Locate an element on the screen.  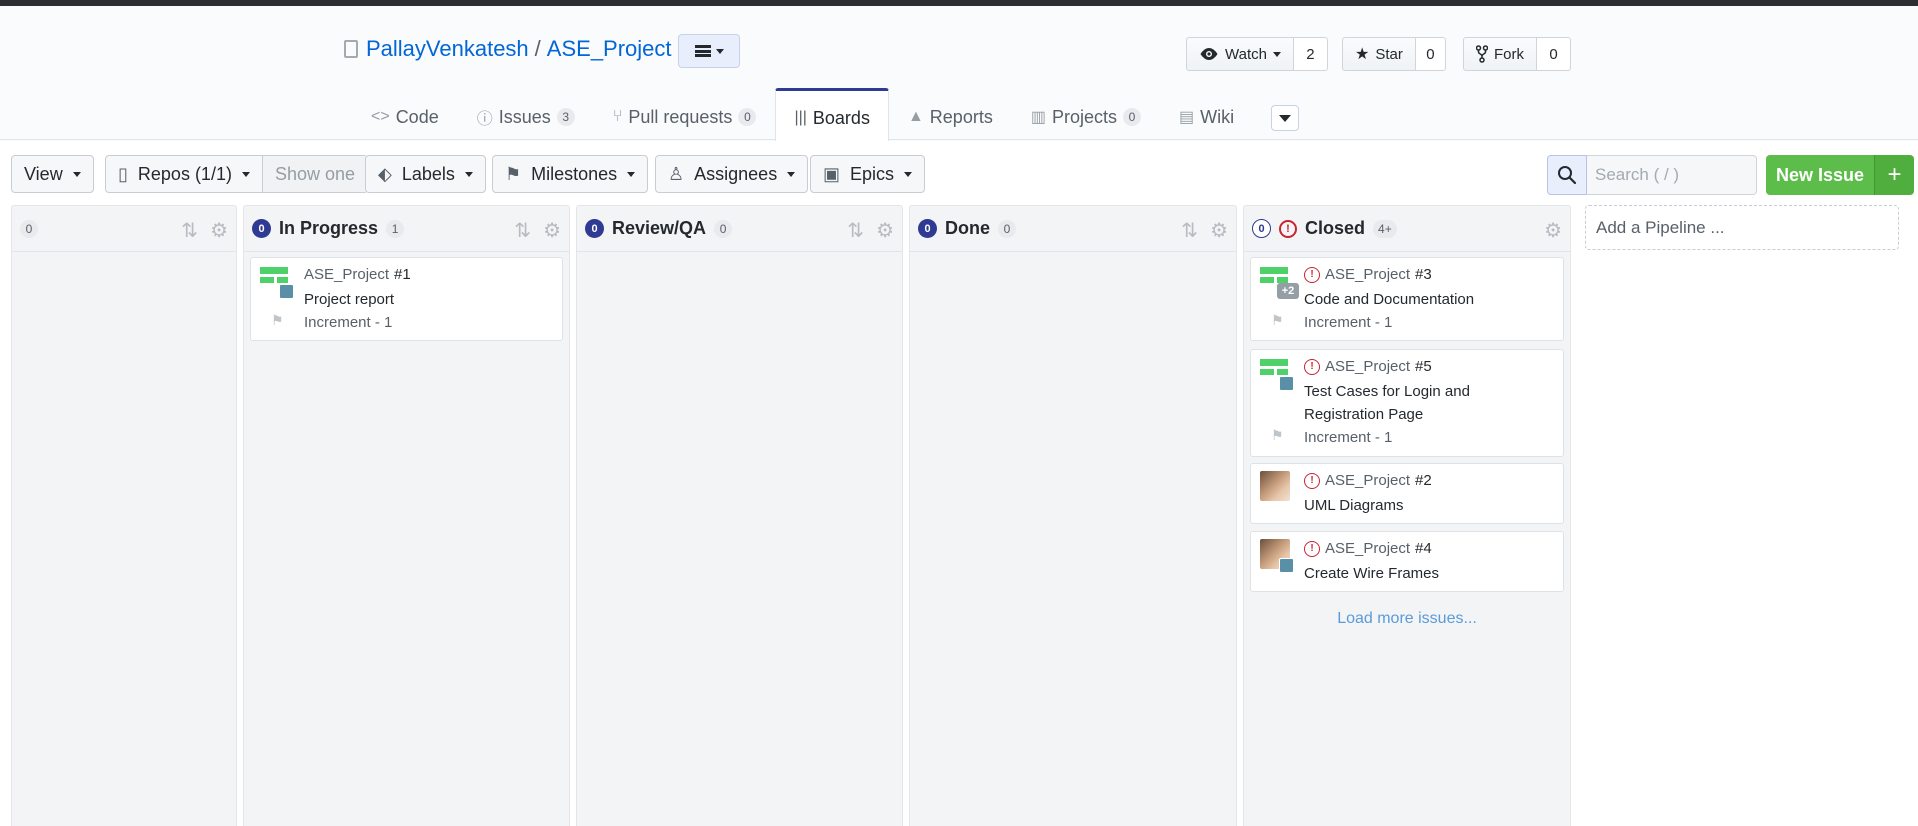
repo-name-link: ASE_Project is located at coordinates (609, 49).